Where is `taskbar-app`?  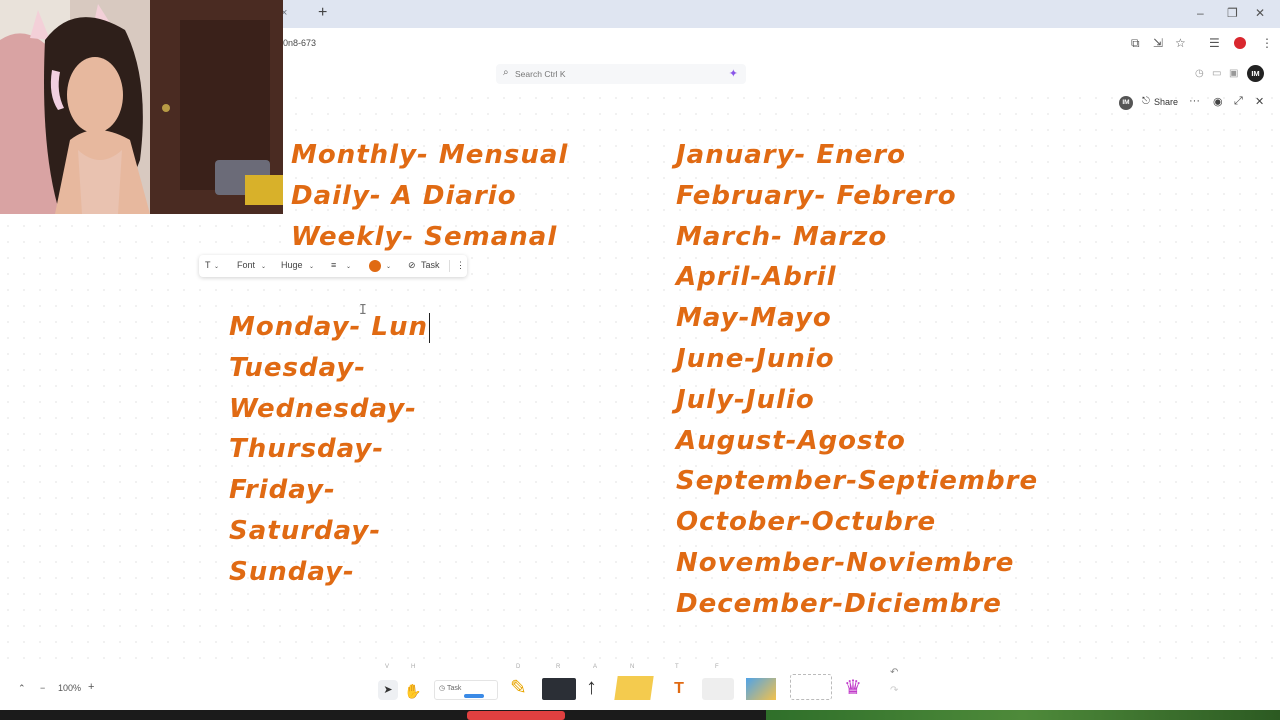
taskbar-app is located at coordinates (516, 715).